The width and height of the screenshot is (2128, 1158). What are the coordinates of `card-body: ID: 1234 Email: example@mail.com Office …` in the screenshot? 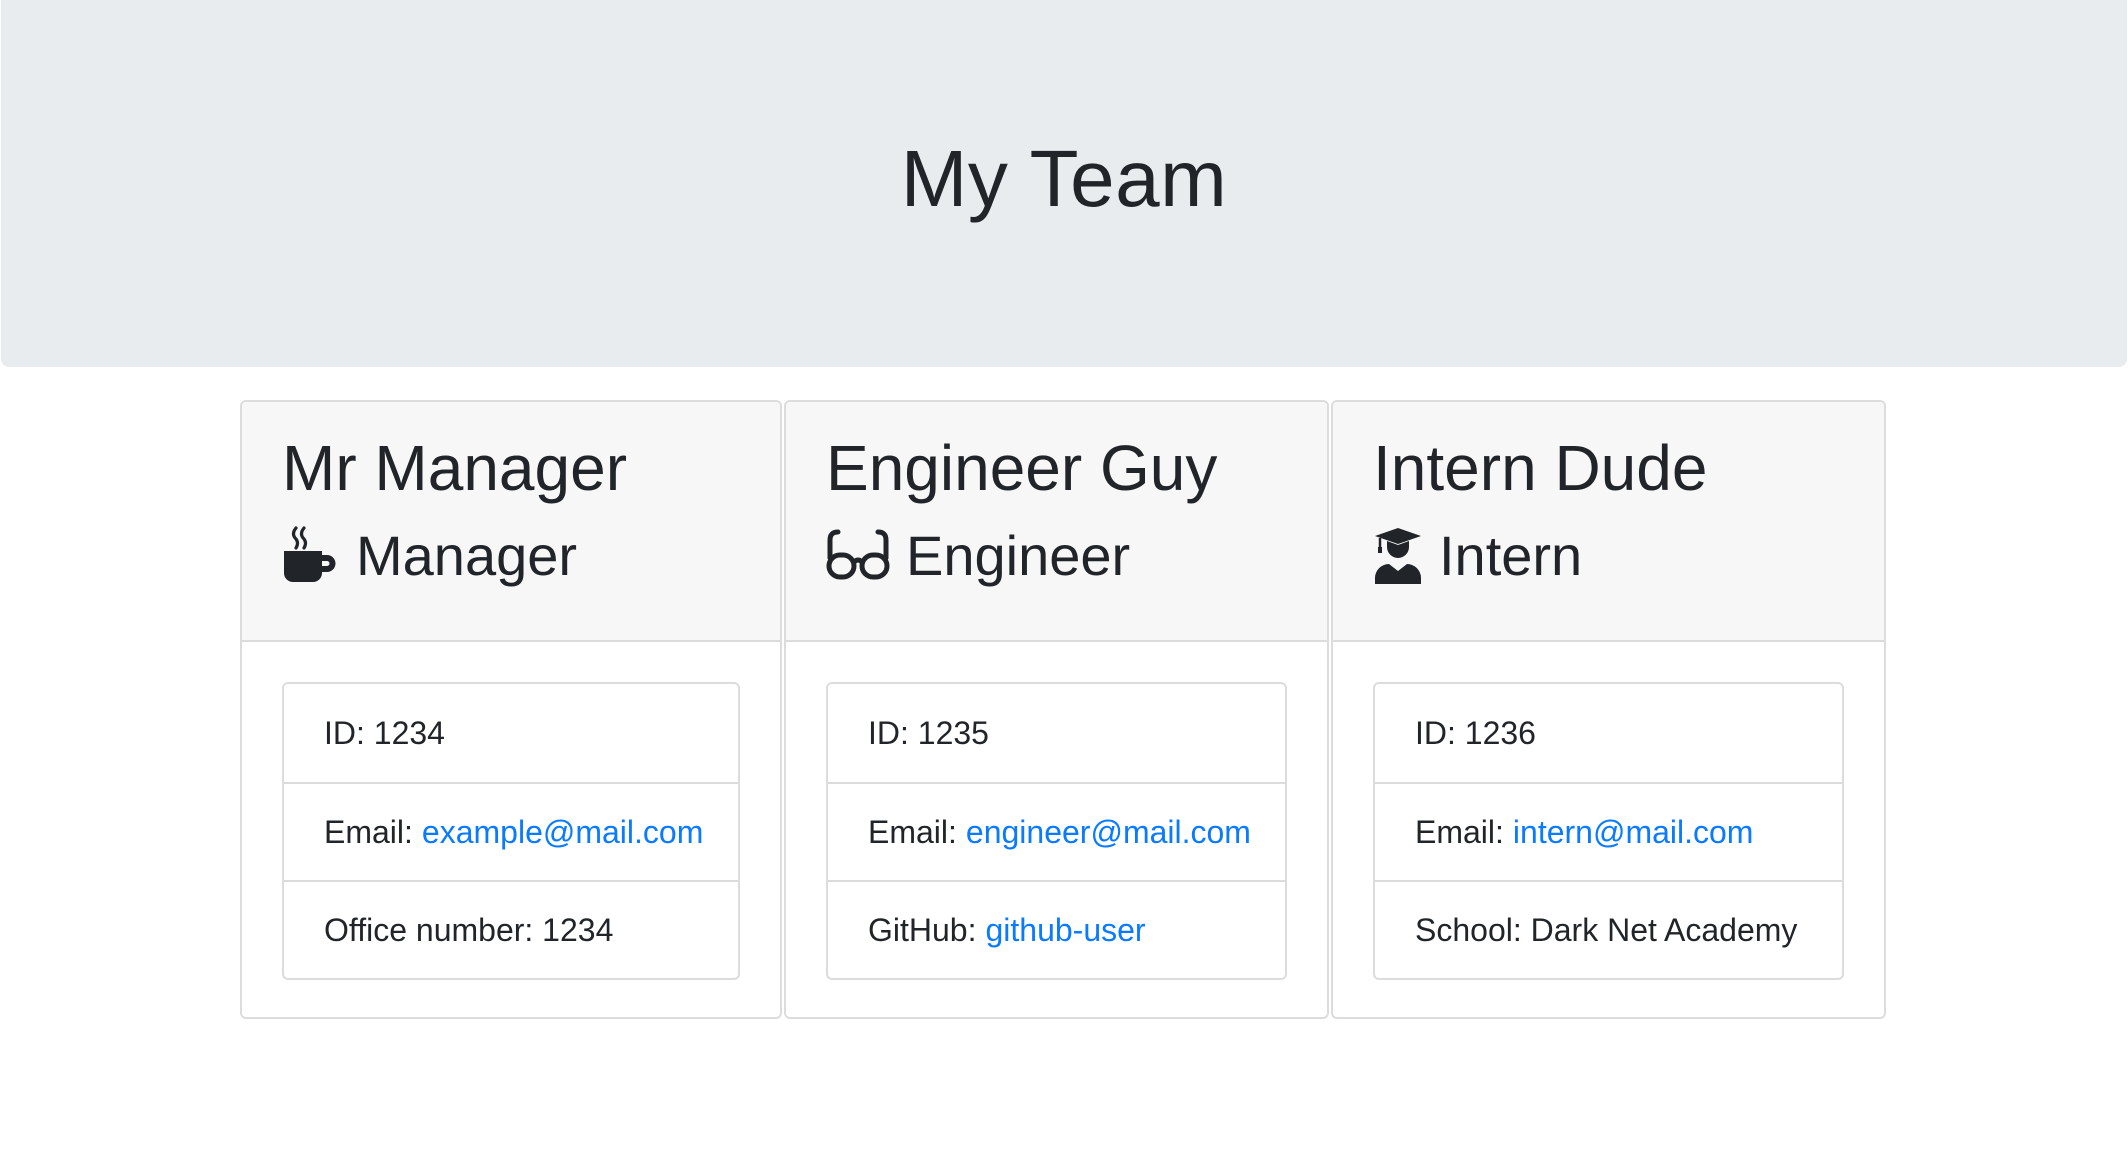 It's located at (511, 829).